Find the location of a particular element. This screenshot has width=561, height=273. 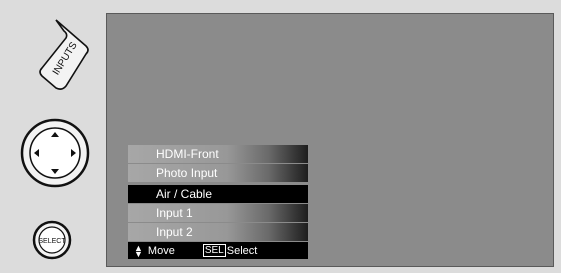

menu-item-input-1: Input 1 is located at coordinates (218, 213).